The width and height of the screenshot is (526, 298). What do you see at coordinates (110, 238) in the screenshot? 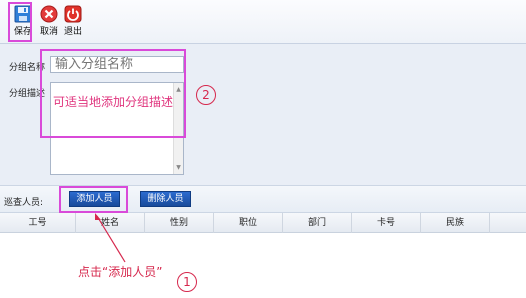
I see `annotation-arrow` at bounding box center [110, 238].